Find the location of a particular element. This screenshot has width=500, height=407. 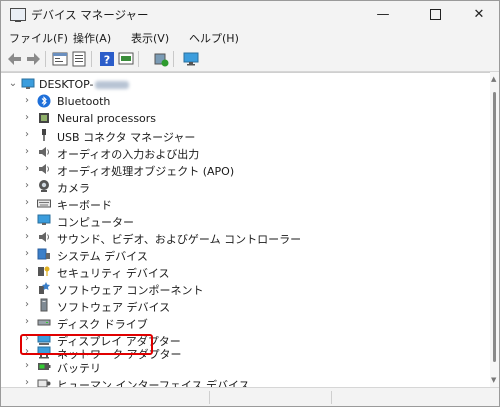

tree-item: › コンピューター is located at coordinates (245, 220).